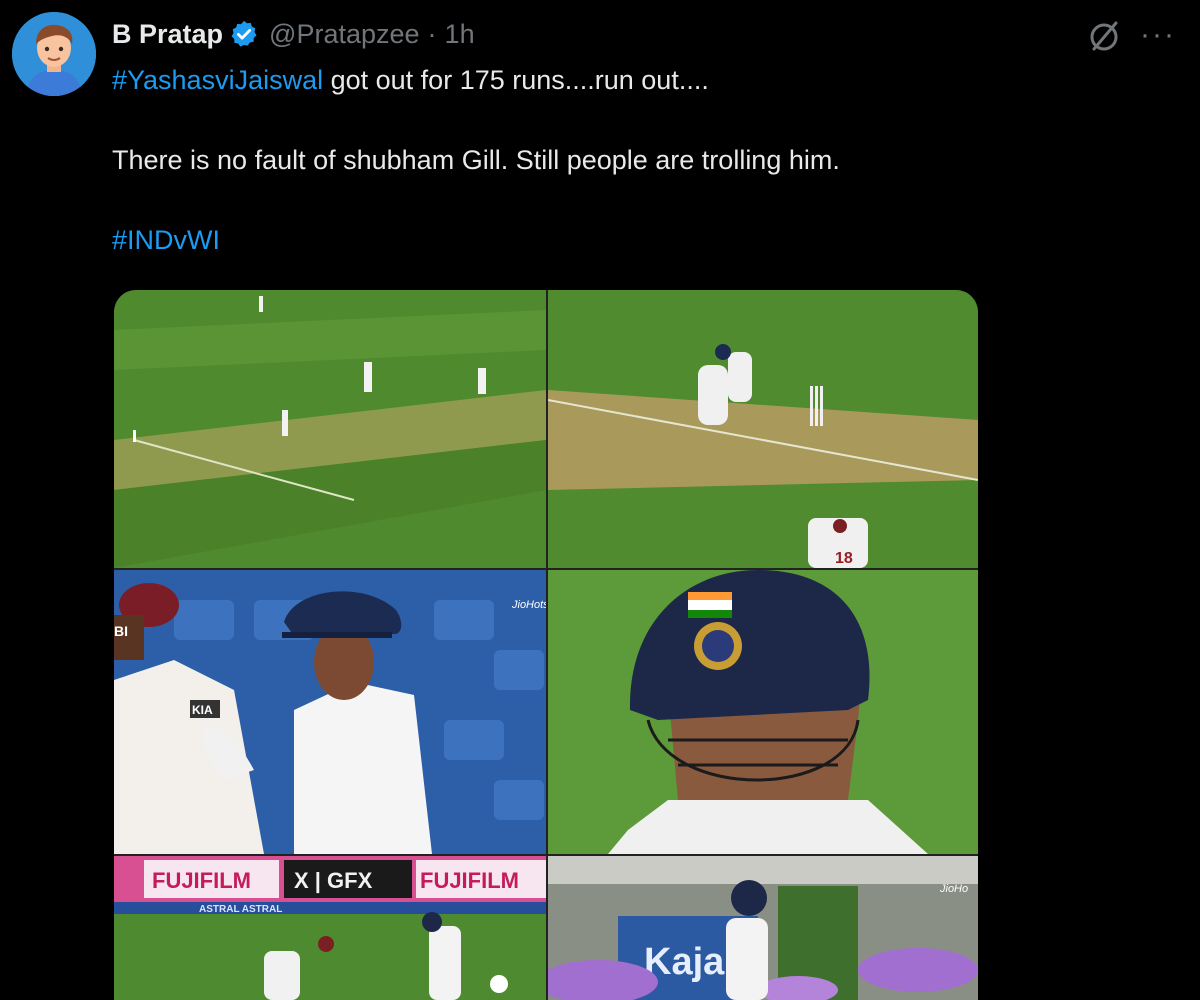 The height and width of the screenshot is (1000, 1200). I want to click on author-name: B Pratap, so click(167, 34).